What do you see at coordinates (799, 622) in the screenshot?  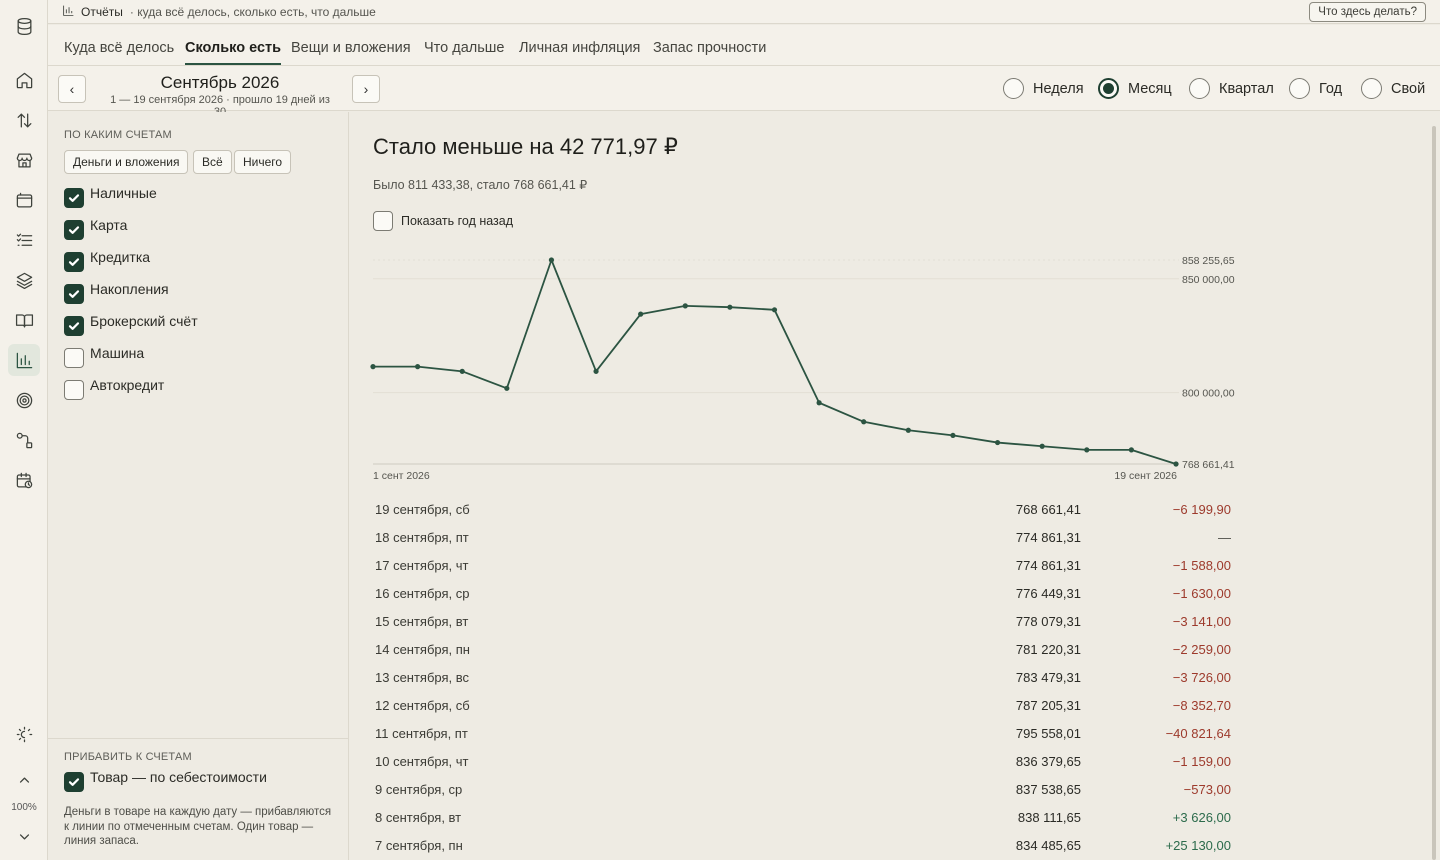 I see `table-row: 15 сентября, вт 778 079,31 −3 141,00` at bounding box center [799, 622].